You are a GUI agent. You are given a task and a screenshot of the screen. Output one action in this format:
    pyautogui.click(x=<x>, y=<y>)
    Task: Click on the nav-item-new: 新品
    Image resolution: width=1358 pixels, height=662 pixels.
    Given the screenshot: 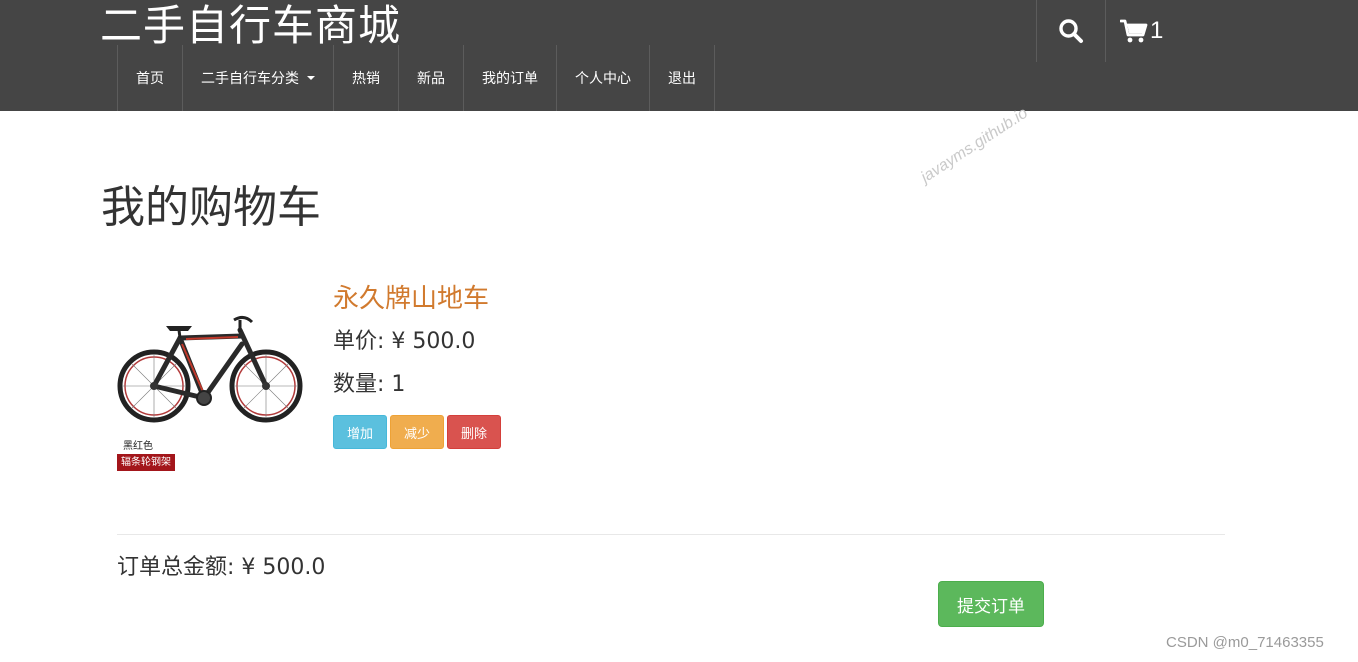 What is the action you would take?
    pyautogui.click(x=431, y=78)
    